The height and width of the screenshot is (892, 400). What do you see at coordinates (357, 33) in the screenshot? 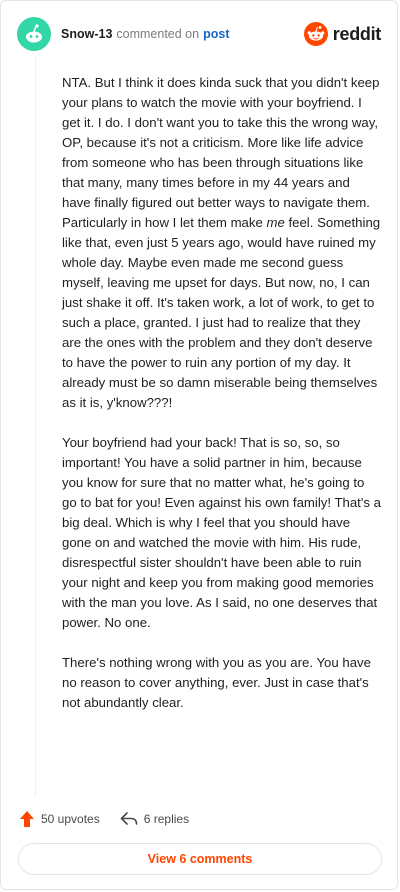
I see `reddit-wordmark: reddit` at bounding box center [357, 33].